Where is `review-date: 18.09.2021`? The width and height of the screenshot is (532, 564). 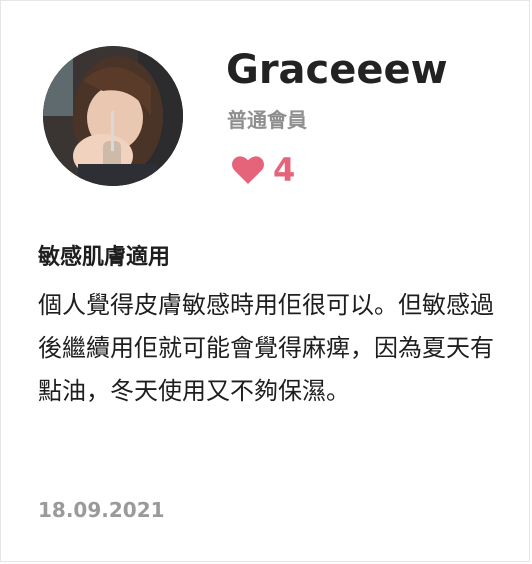
review-date: 18.09.2021 is located at coordinates (101, 510).